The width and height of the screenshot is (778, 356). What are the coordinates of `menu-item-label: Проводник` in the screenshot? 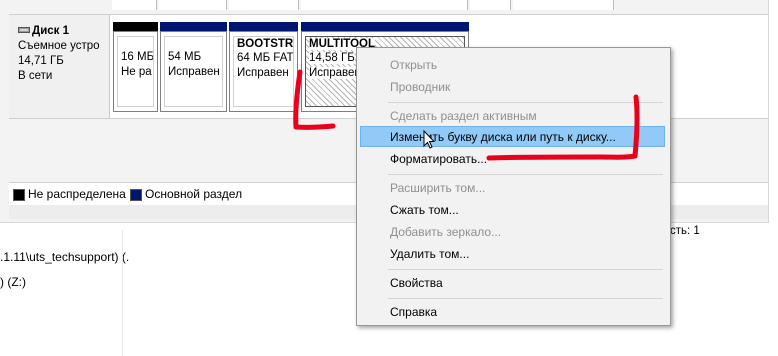 It's located at (420, 87).